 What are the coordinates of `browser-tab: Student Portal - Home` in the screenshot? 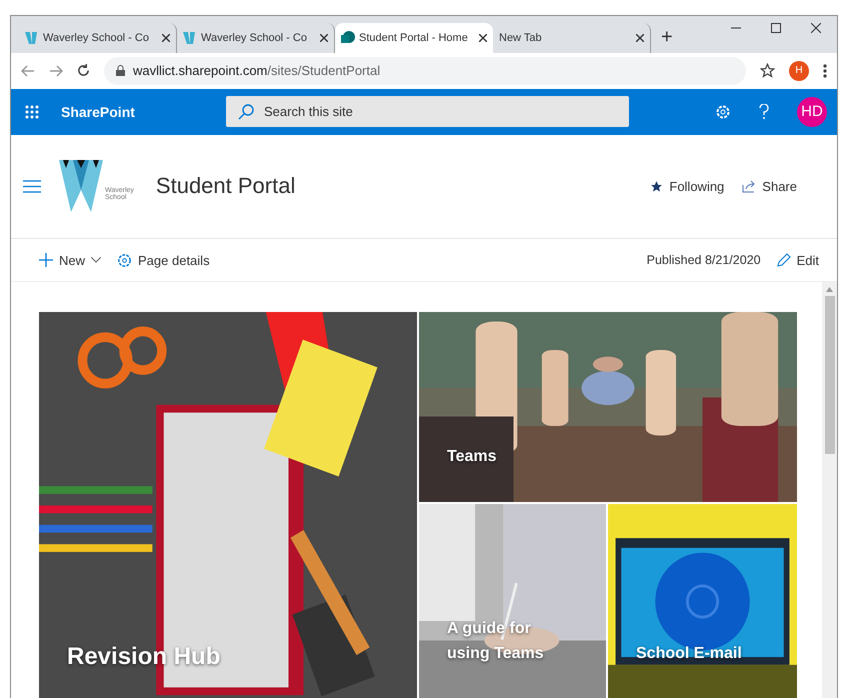 It's located at (414, 37).